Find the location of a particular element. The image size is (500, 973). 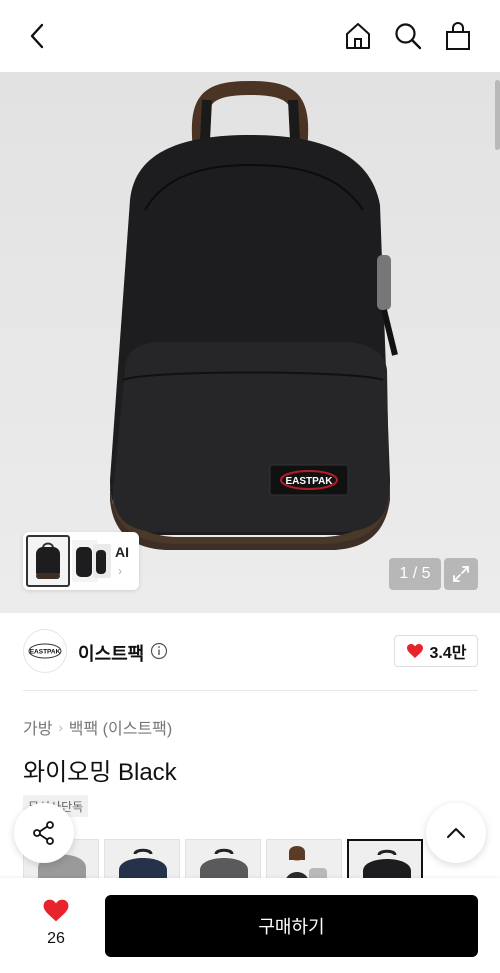

expand-button is located at coordinates (461, 574).